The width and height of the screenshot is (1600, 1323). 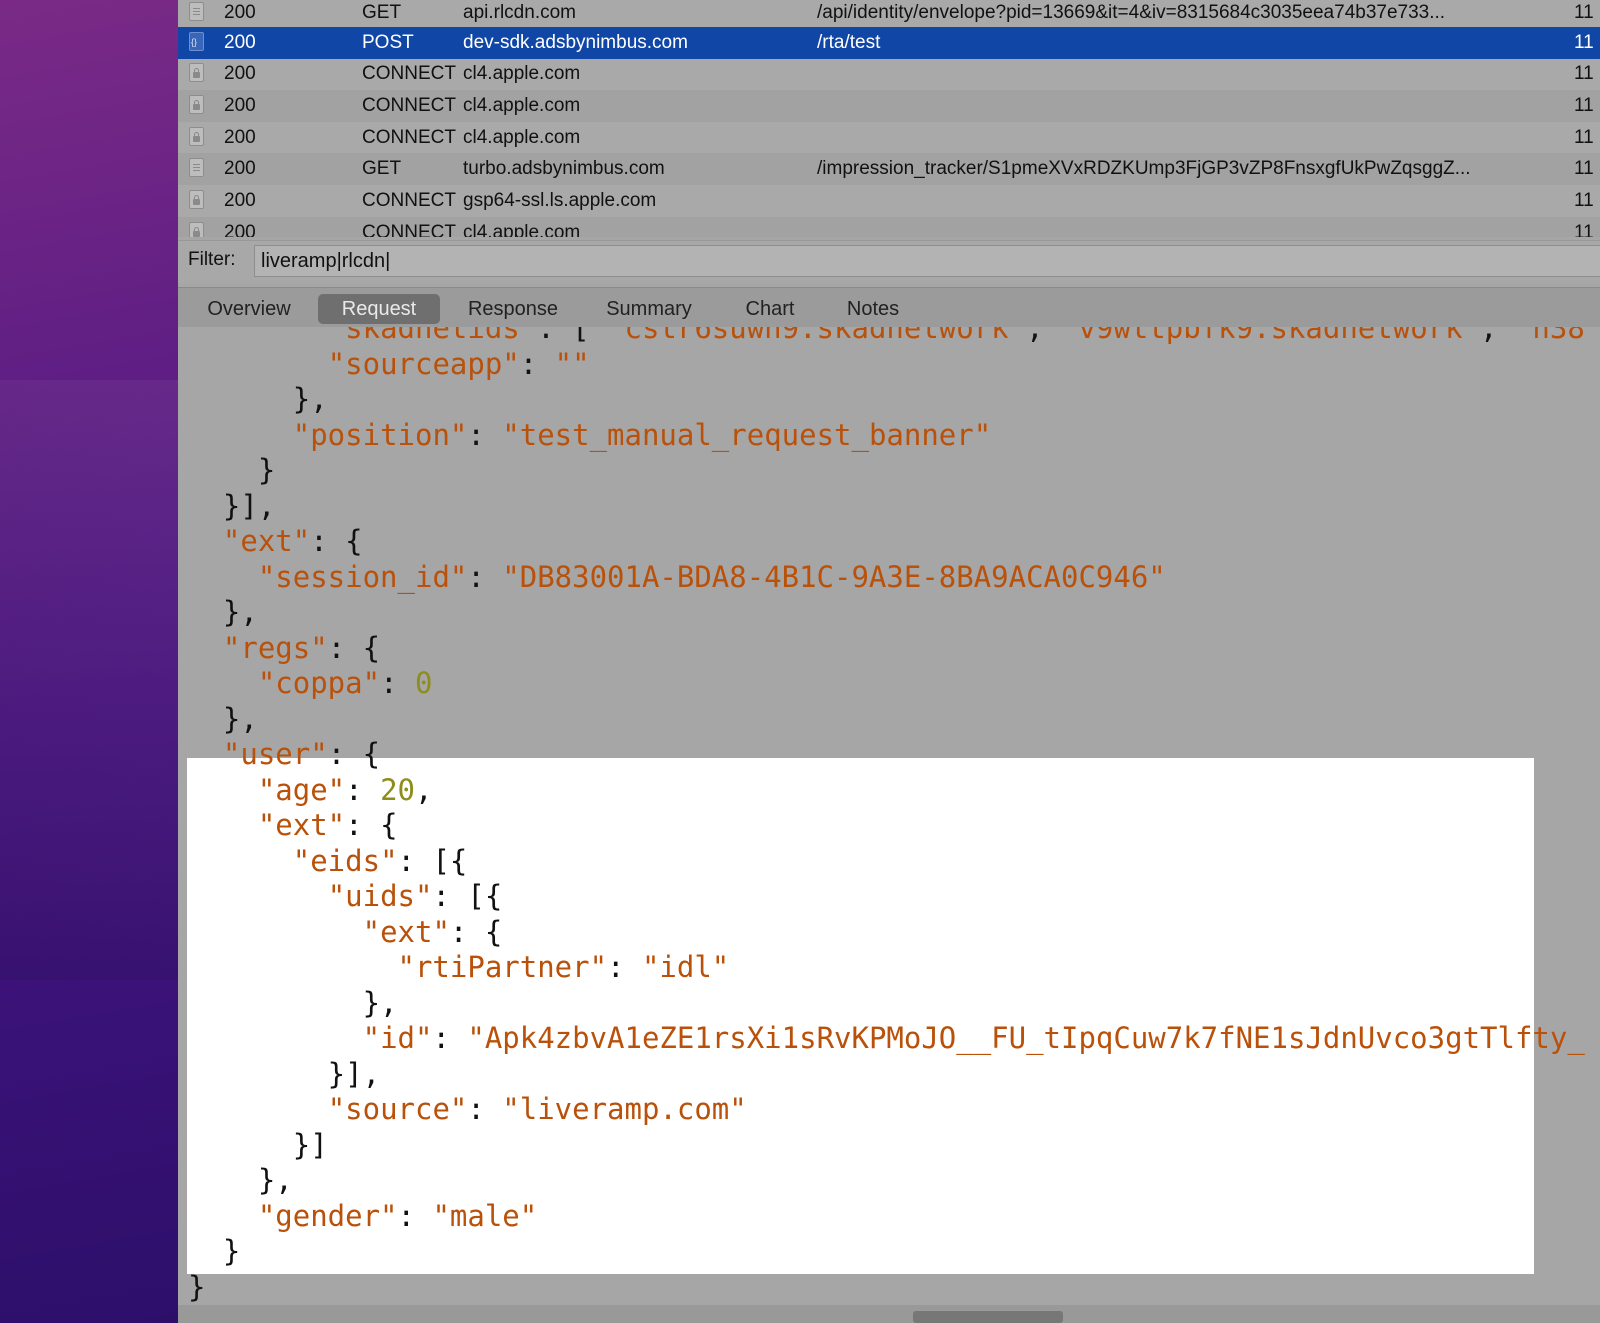 I want to click on code-line: "gender": "male", so click(x=362, y=1216).